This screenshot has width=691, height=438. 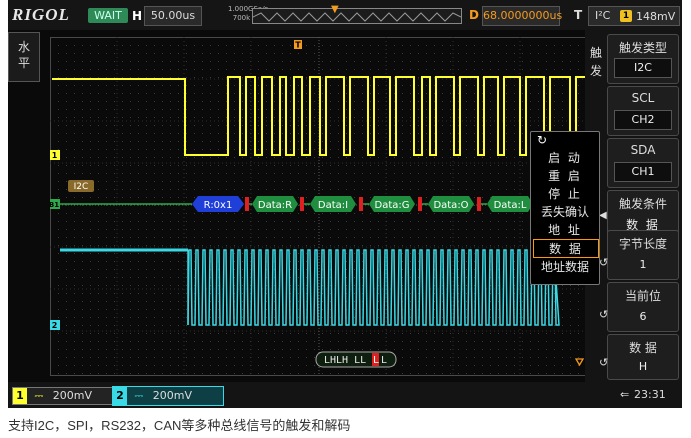 I want to click on menu-scl-source: SCL CH2, so click(x=643, y=111).